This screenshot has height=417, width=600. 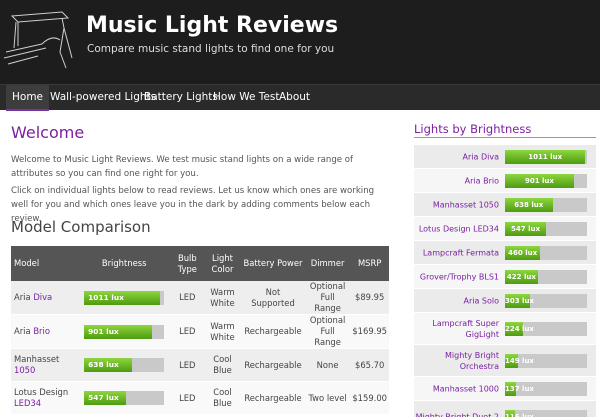 I want to click on sidebar-lux-label: 137 lux, so click(x=519, y=388).